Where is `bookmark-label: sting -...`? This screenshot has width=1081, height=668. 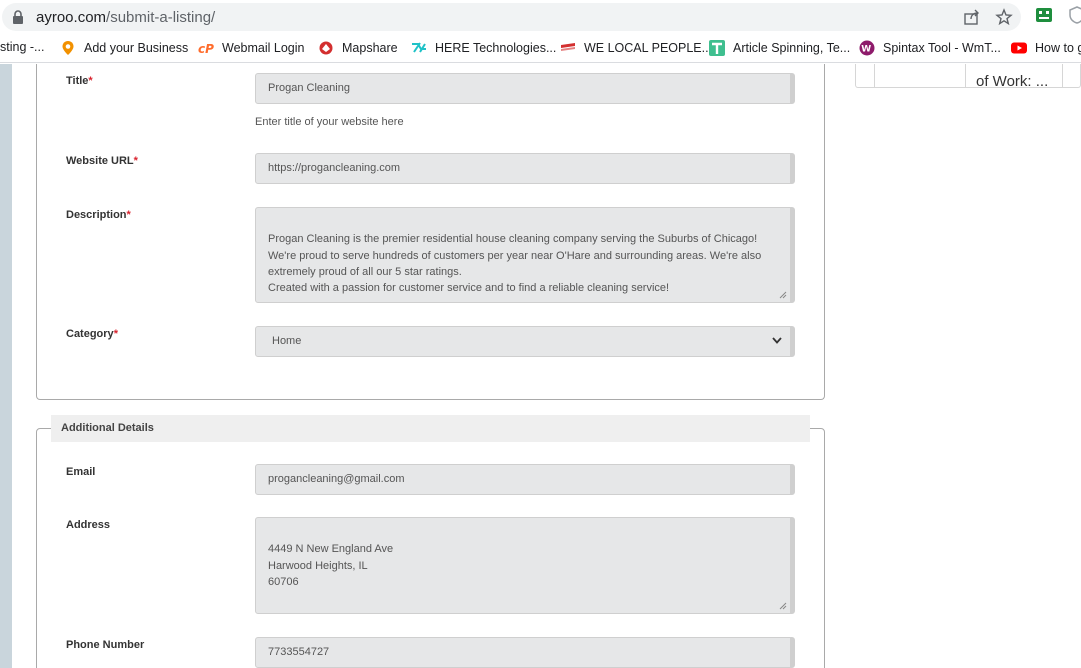
bookmark-label: sting -... is located at coordinates (22, 47).